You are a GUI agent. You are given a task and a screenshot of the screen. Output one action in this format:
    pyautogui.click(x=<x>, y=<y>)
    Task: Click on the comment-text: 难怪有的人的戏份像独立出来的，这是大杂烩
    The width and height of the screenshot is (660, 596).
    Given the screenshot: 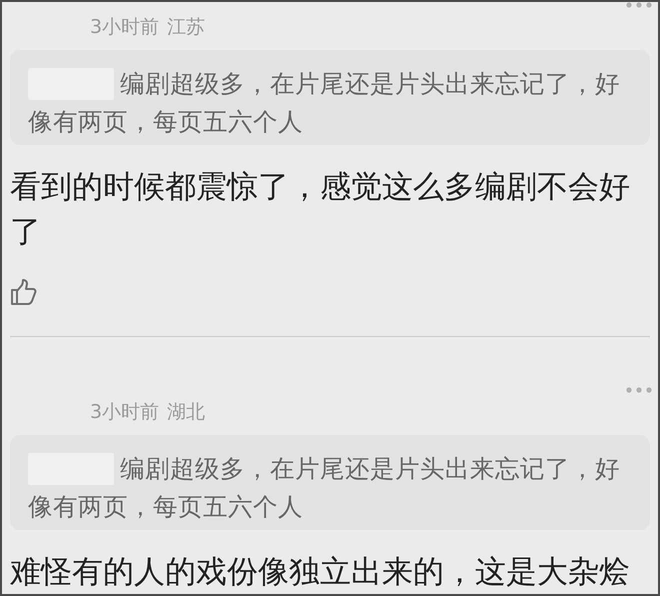 What is the action you would take?
    pyautogui.click(x=320, y=572)
    